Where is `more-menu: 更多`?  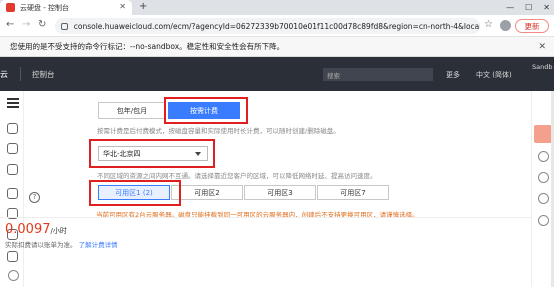 more-menu: 更多 is located at coordinates (453, 75).